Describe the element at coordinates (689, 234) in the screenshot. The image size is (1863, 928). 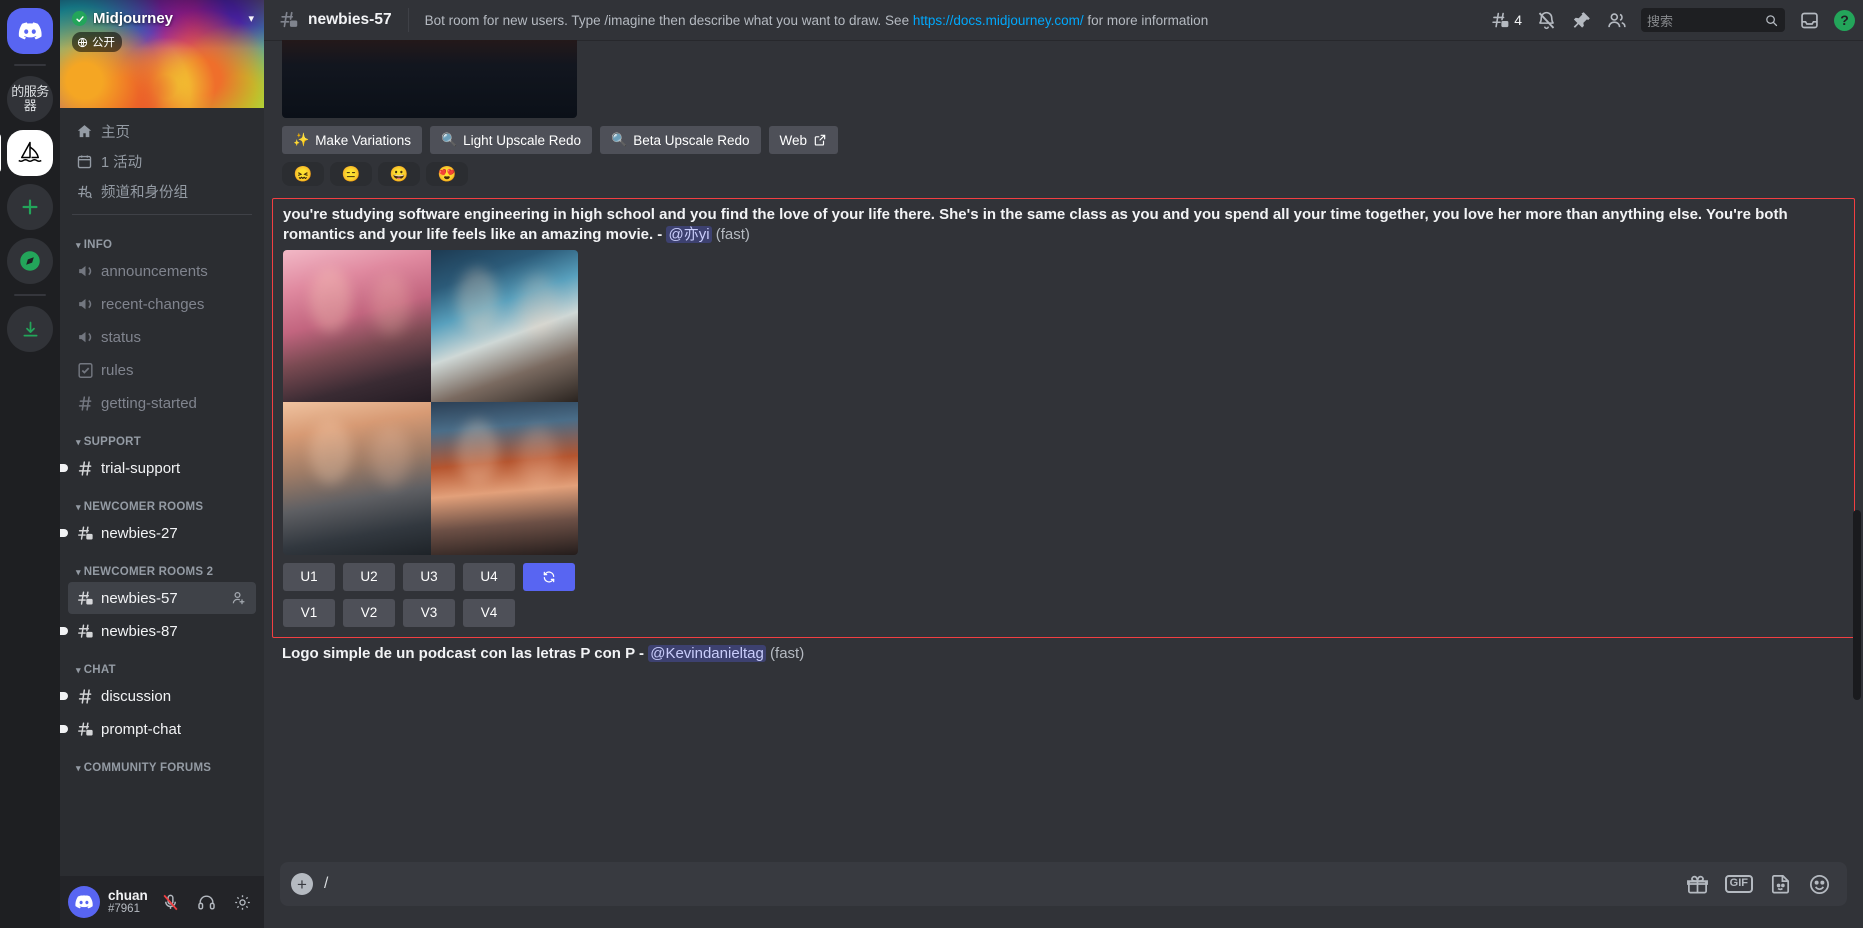
I see `mention: @亦yi` at that location.